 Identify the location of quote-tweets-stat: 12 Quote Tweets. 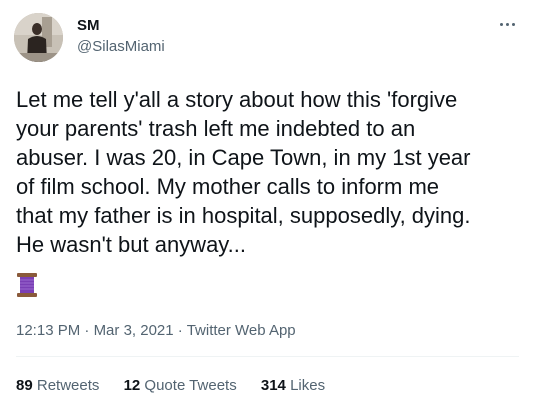
(180, 385).